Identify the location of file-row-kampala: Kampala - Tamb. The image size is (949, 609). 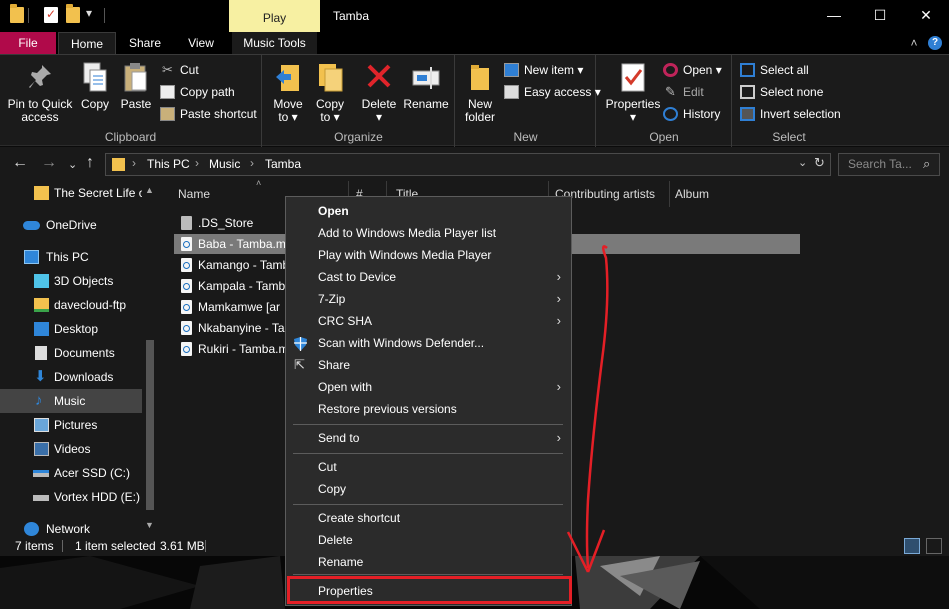
(230, 286).